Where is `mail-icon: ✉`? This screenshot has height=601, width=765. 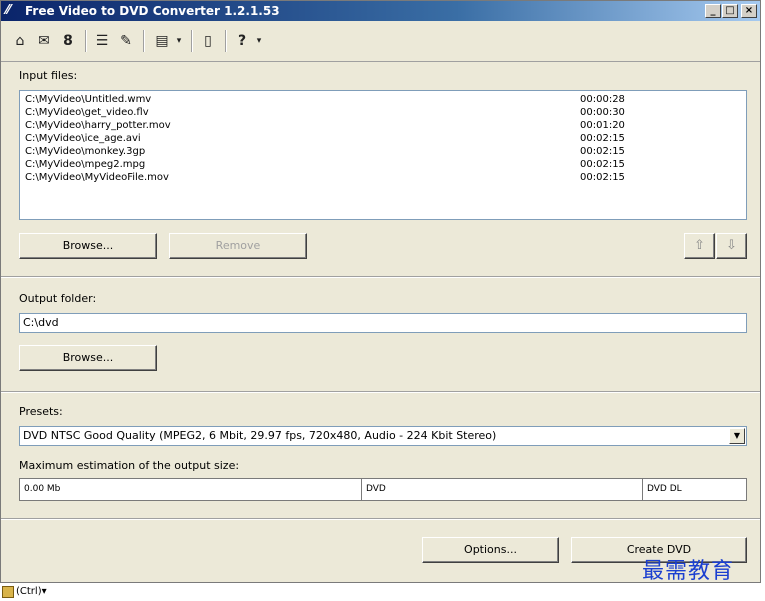 mail-icon: ✉ is located at coordinates (44, 41).